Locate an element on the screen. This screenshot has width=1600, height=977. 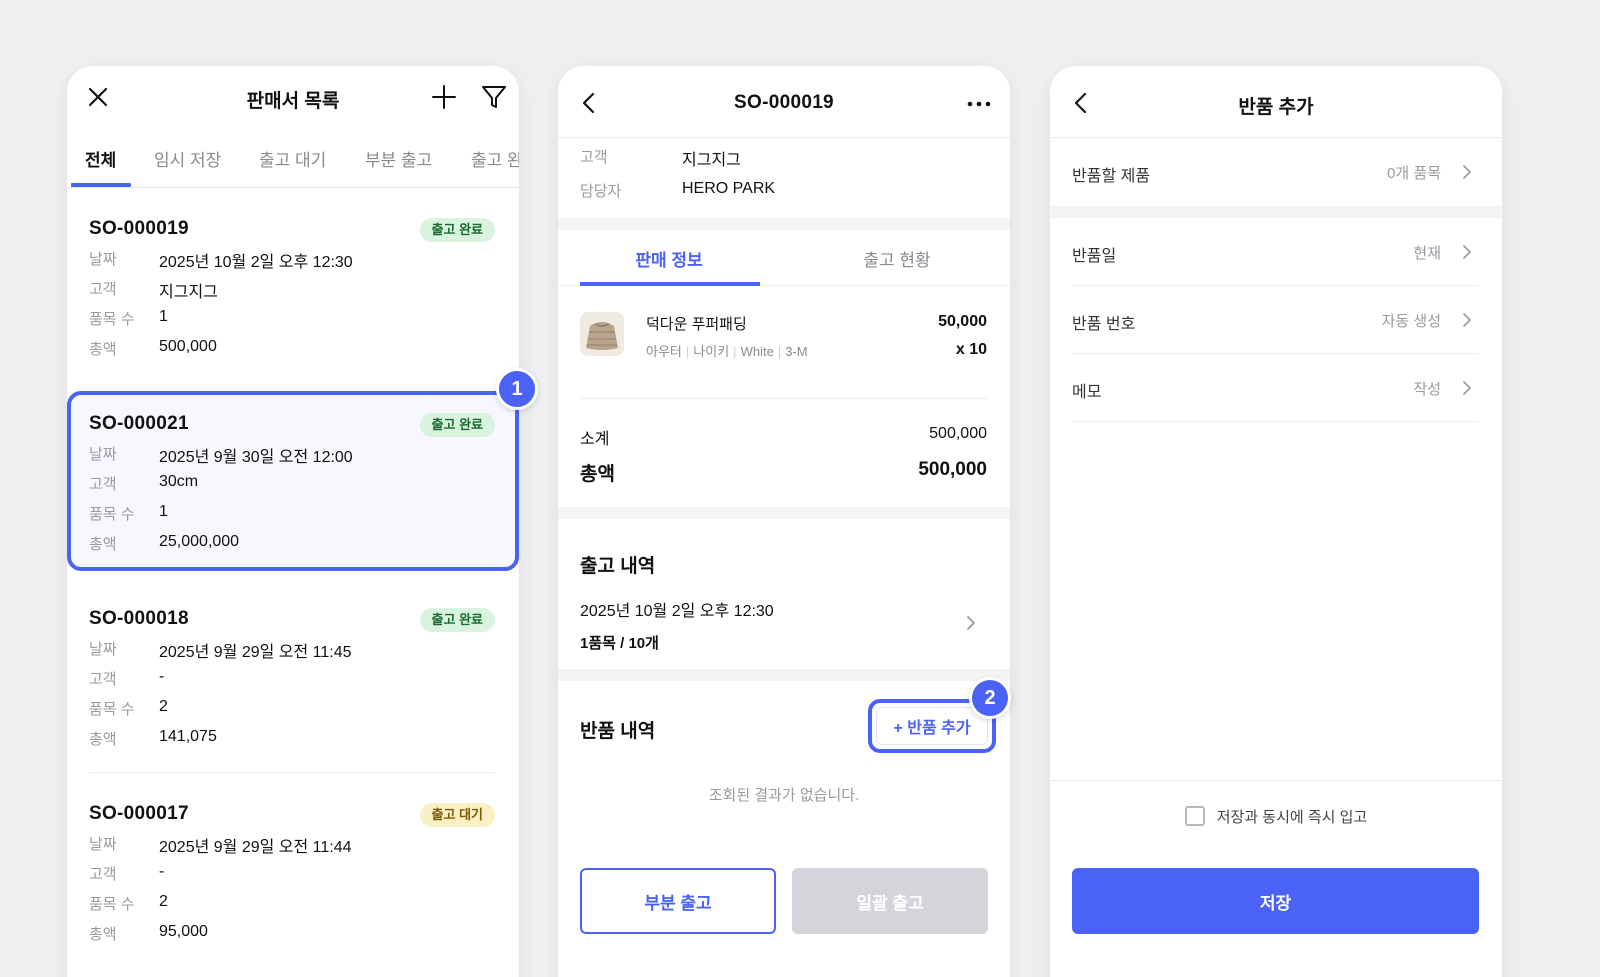
row-value: 작성 is located at coordinates (1427, 389).